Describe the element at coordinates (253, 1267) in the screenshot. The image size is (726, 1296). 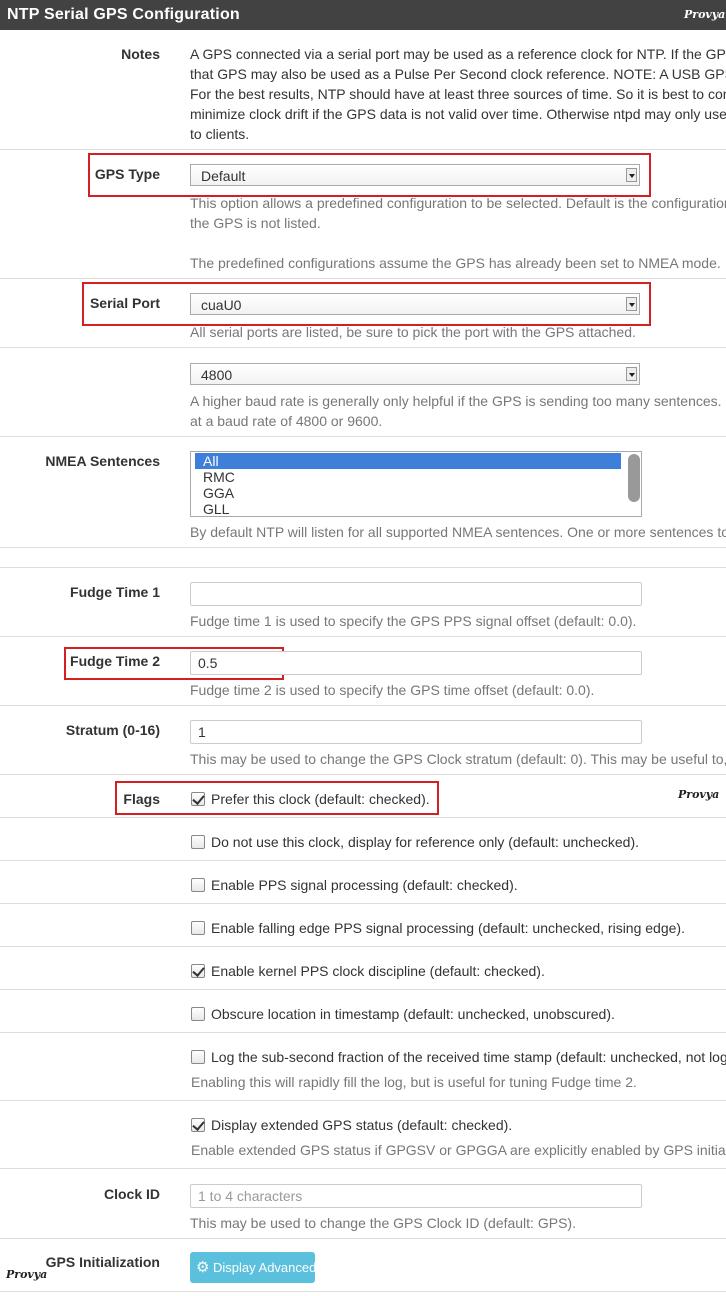
I see `display-advanced-button: ⚙ Display Advanced` at that location.